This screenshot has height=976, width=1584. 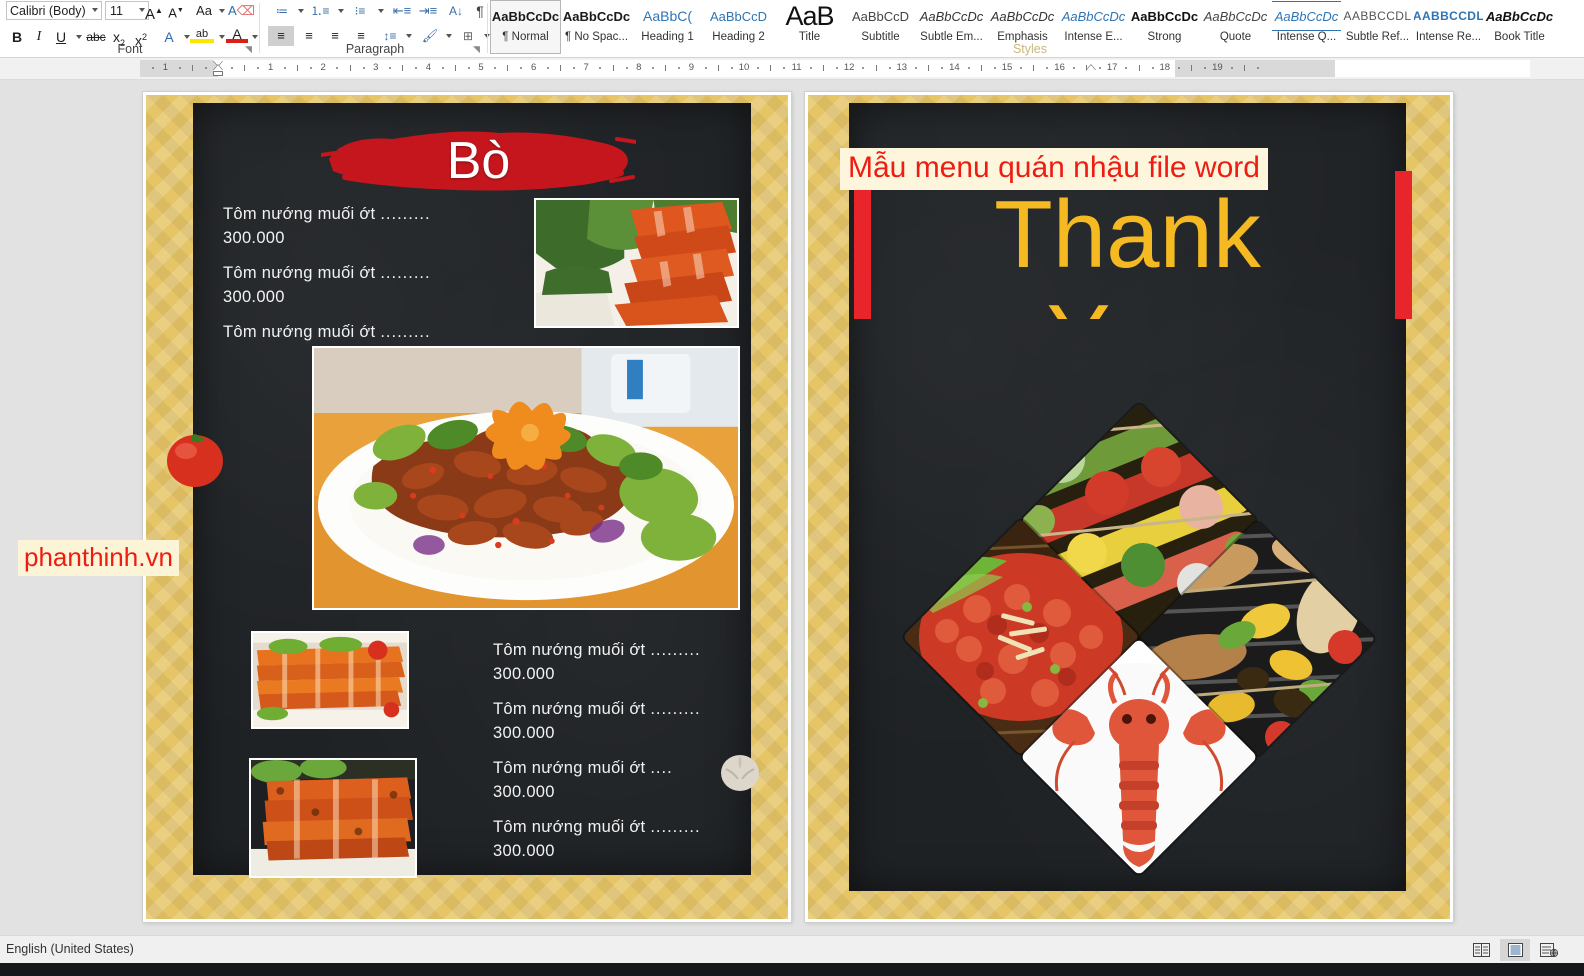 What do you see at coordinates (1091, 68) in the screenshot?
I see `right-indent-marker` at bounding box center [1091, 68].